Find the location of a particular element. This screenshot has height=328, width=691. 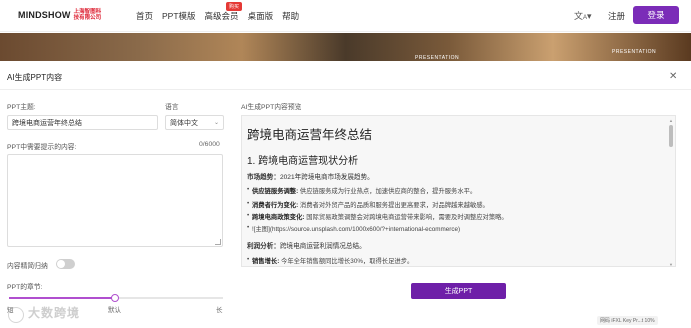

language-label: 语言 is located at coordinates (172, 107).